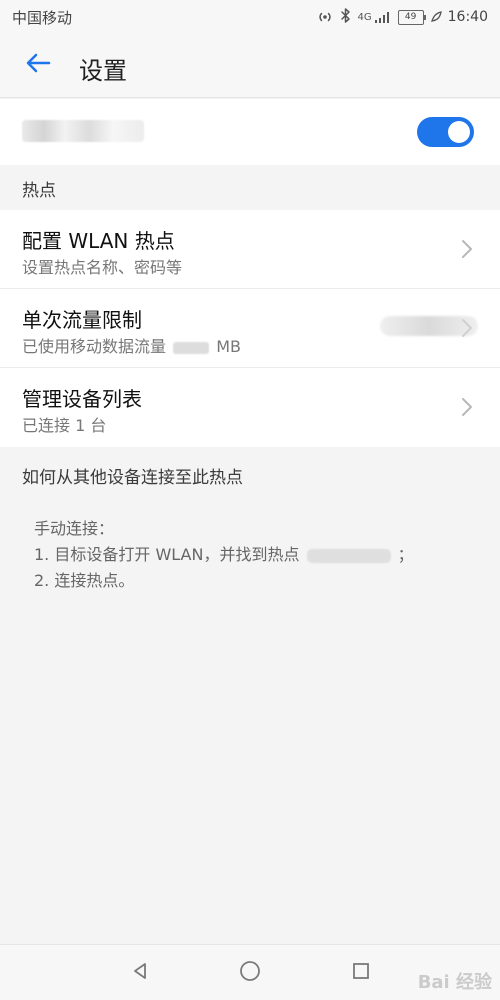  What do you see at coordinates (102, 267) in the screenshot?
I see `configure-wlan-hotspot-subtitle: 设置热点名称、密码等` at bounding box center [102, 267].